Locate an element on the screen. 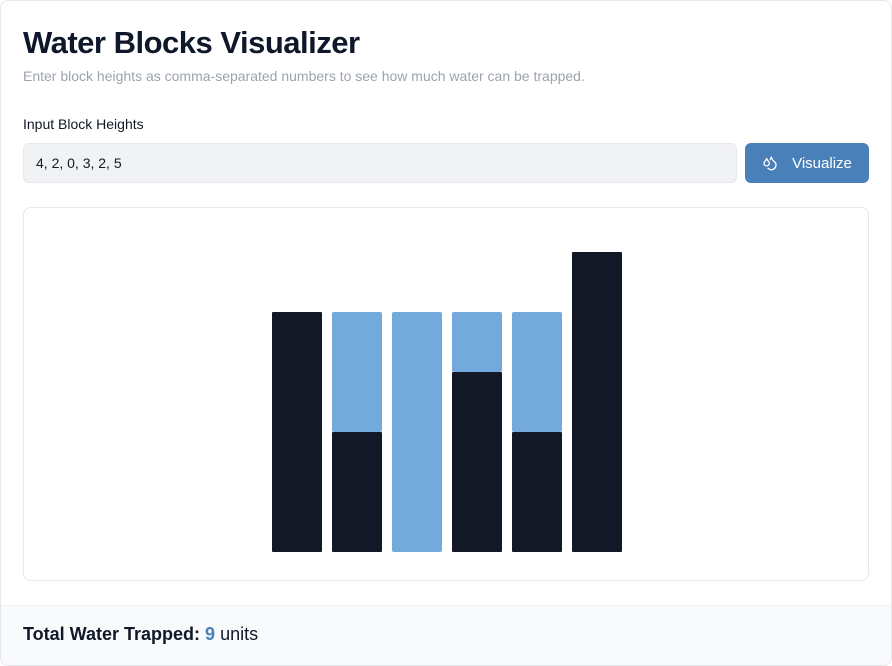  page-title: Water Blocks Visualizer is located at coordinates (191, 42).